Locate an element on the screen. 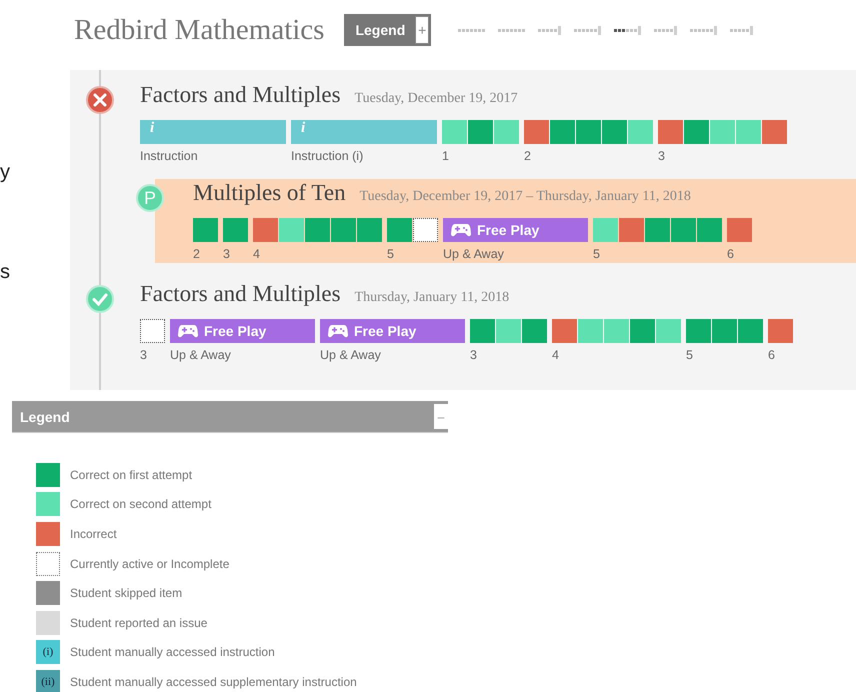 This screenshot has width=856, height=692. lesson-date: Thursday, January 11, 2018 is located at coordinates (432, 298).